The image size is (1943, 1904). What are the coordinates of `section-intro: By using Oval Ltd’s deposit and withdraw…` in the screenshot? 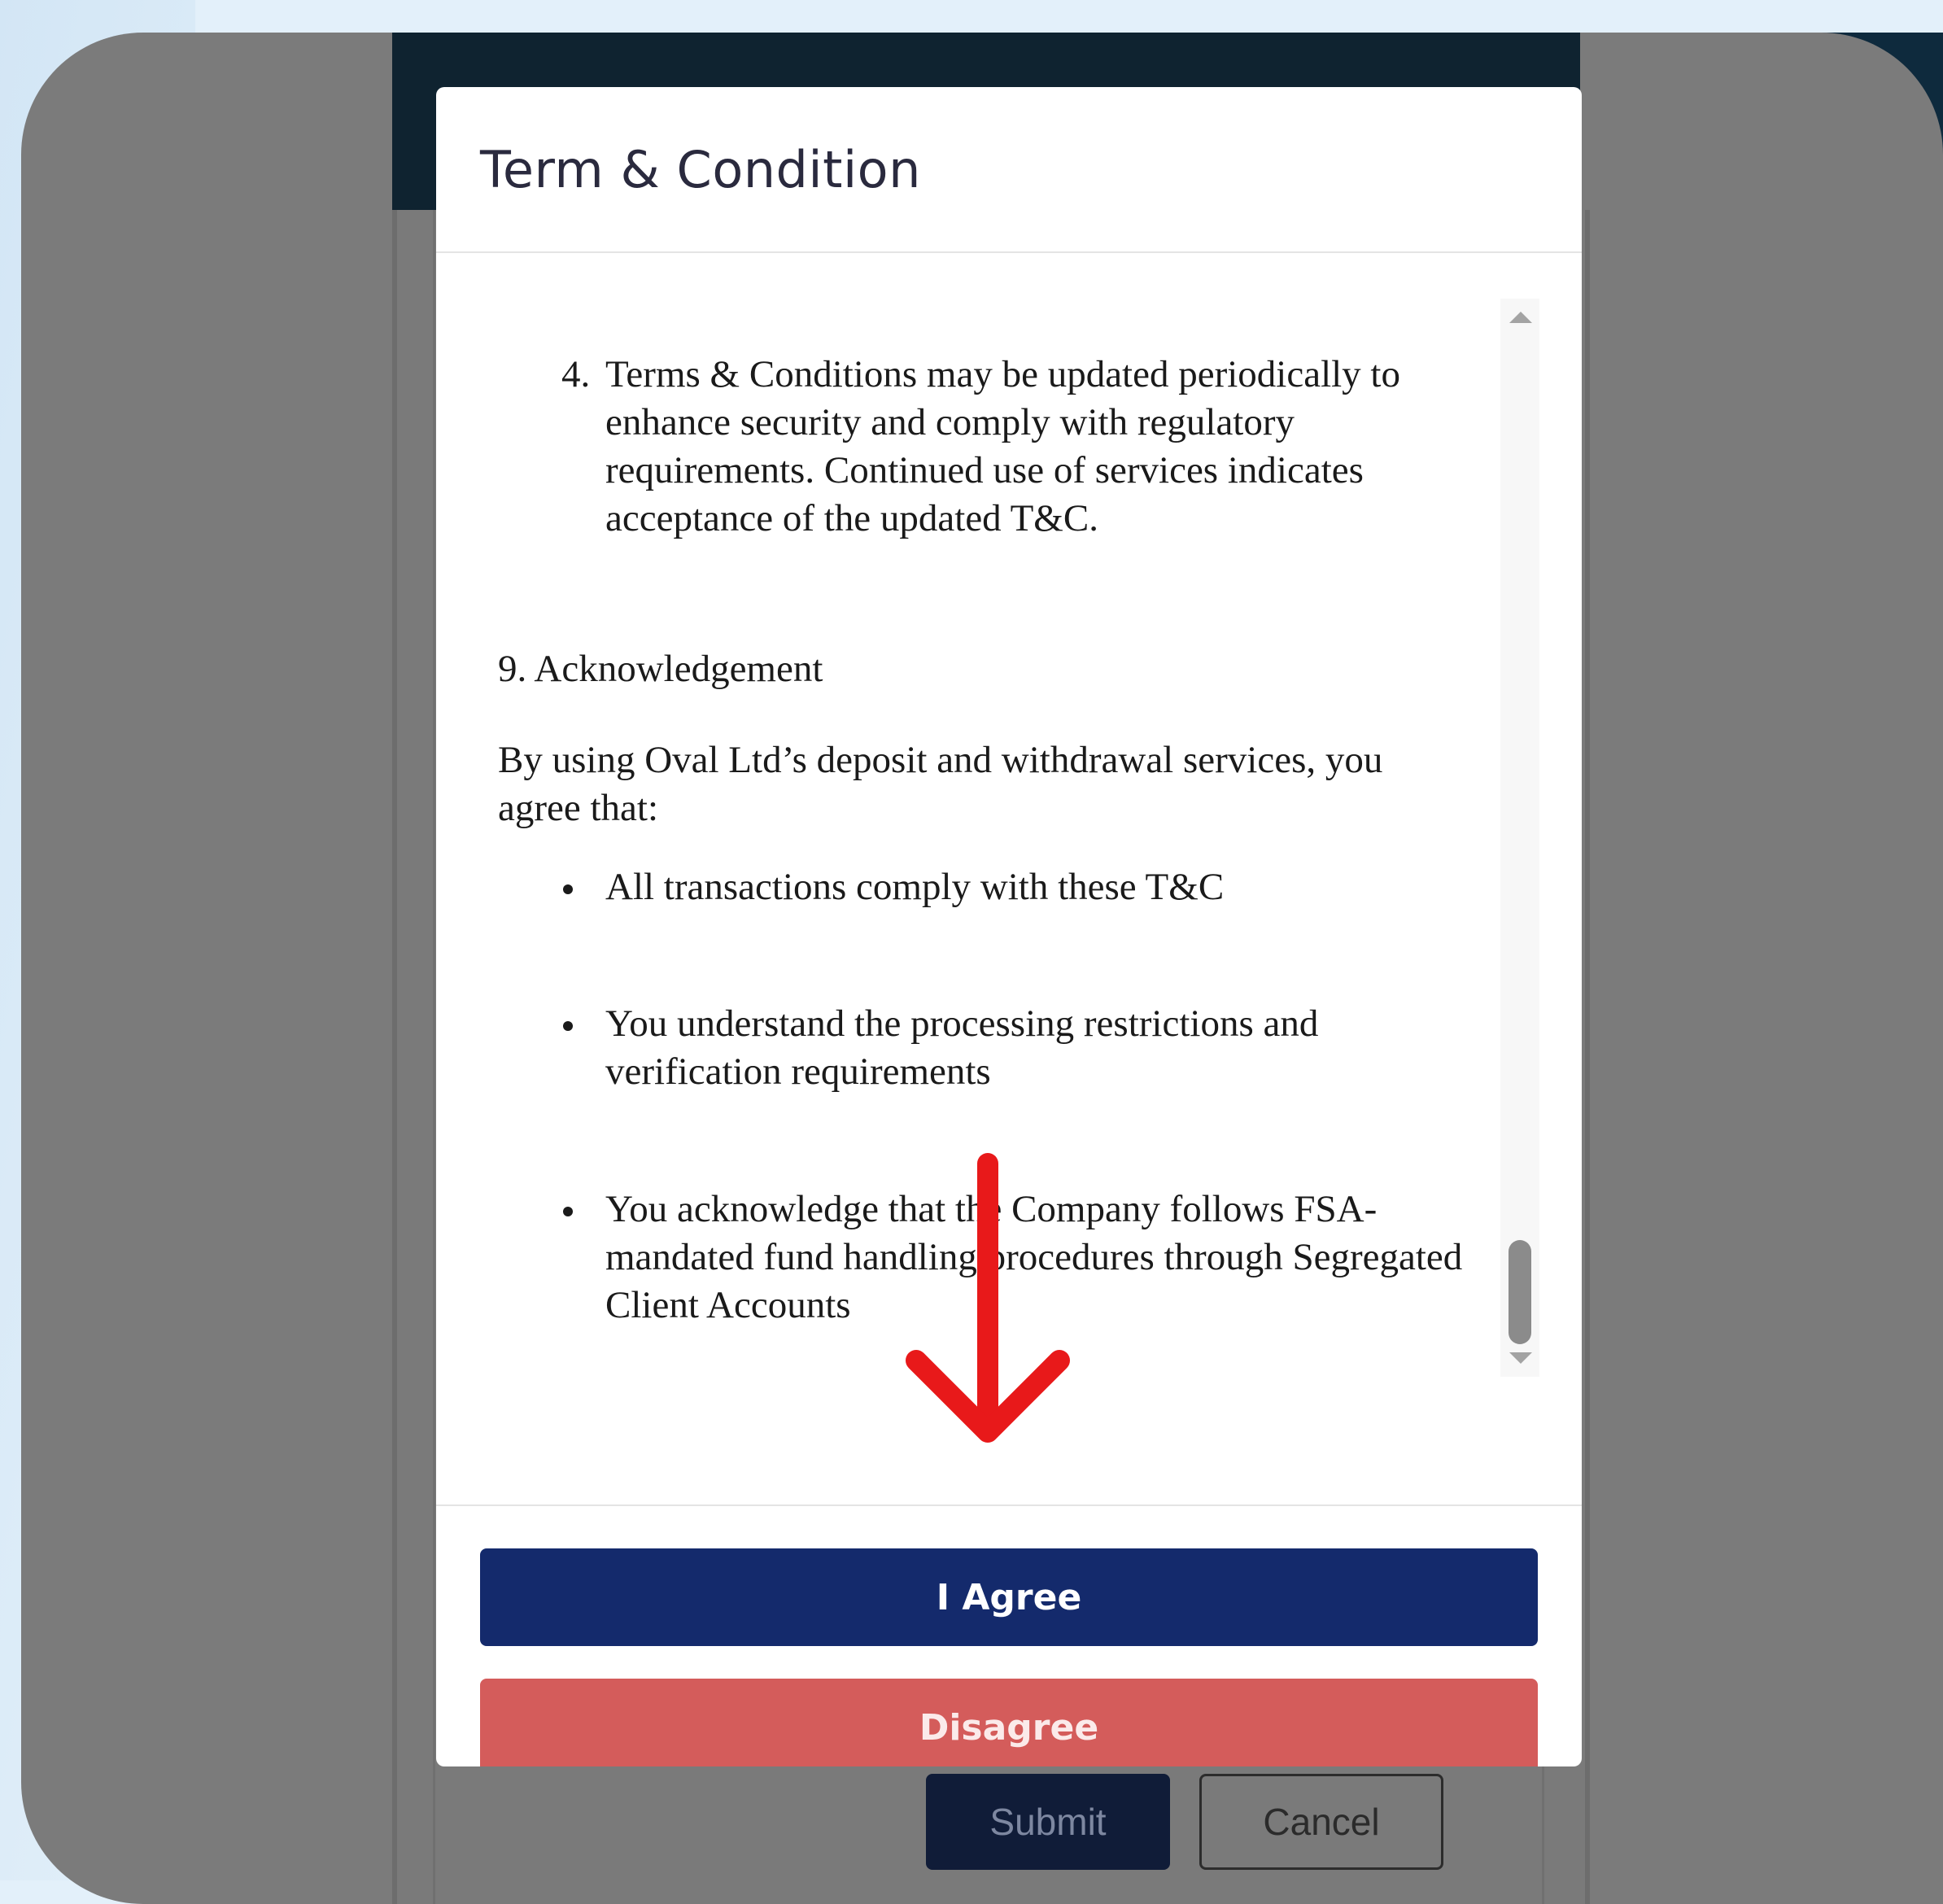 It's located at (941, 784).